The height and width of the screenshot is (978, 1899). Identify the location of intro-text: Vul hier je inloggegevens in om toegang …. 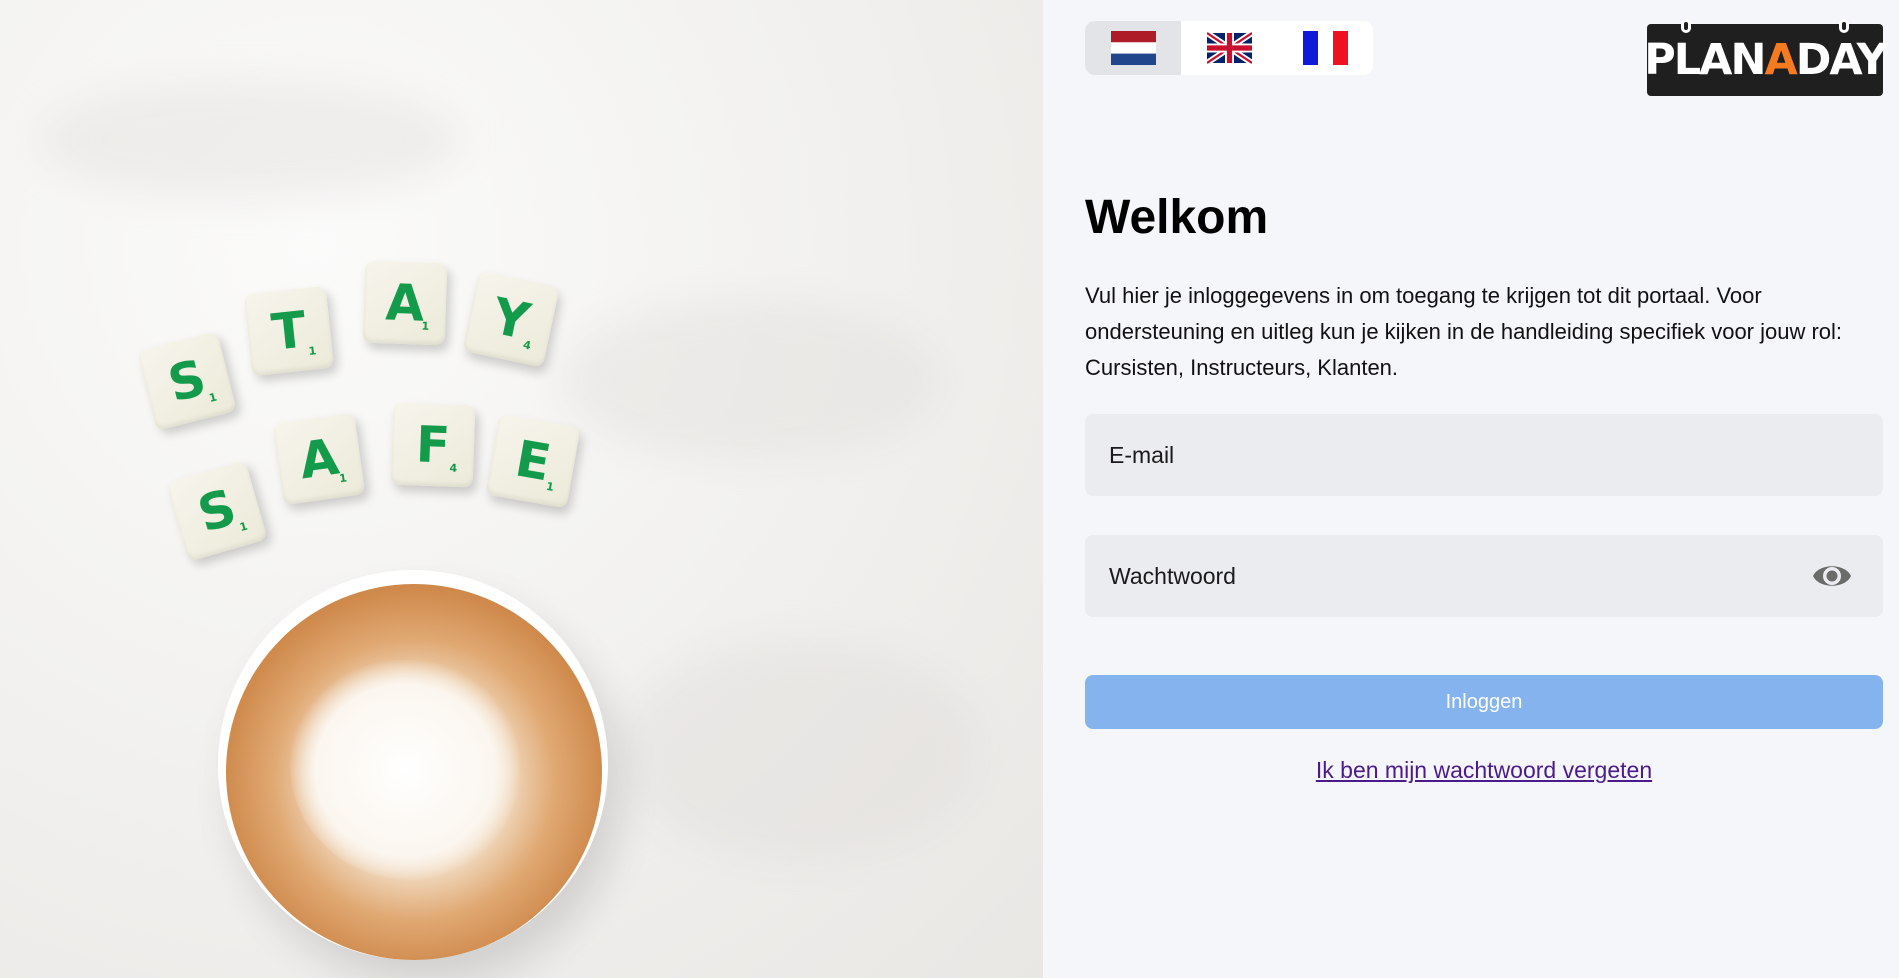
(1464, 331).